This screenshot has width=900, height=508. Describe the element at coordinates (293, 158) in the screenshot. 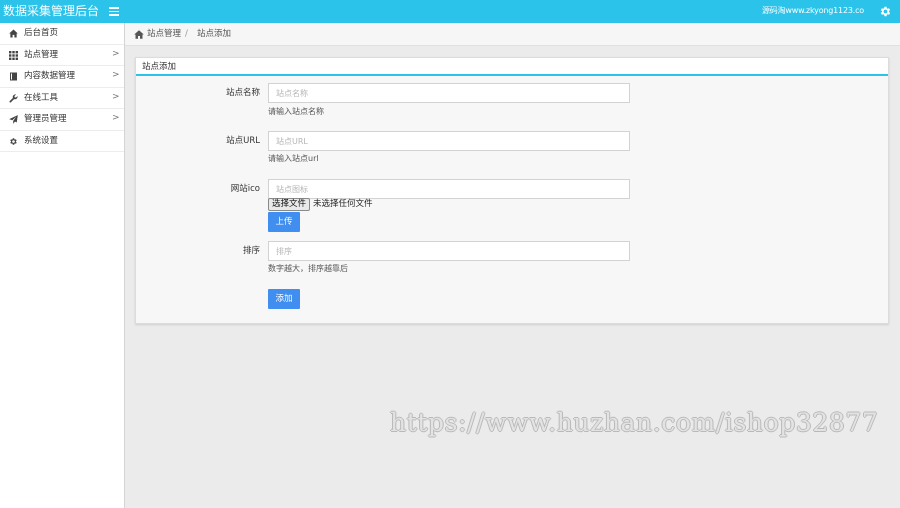

I see `site-url-help: 请输入站点url` at that location.